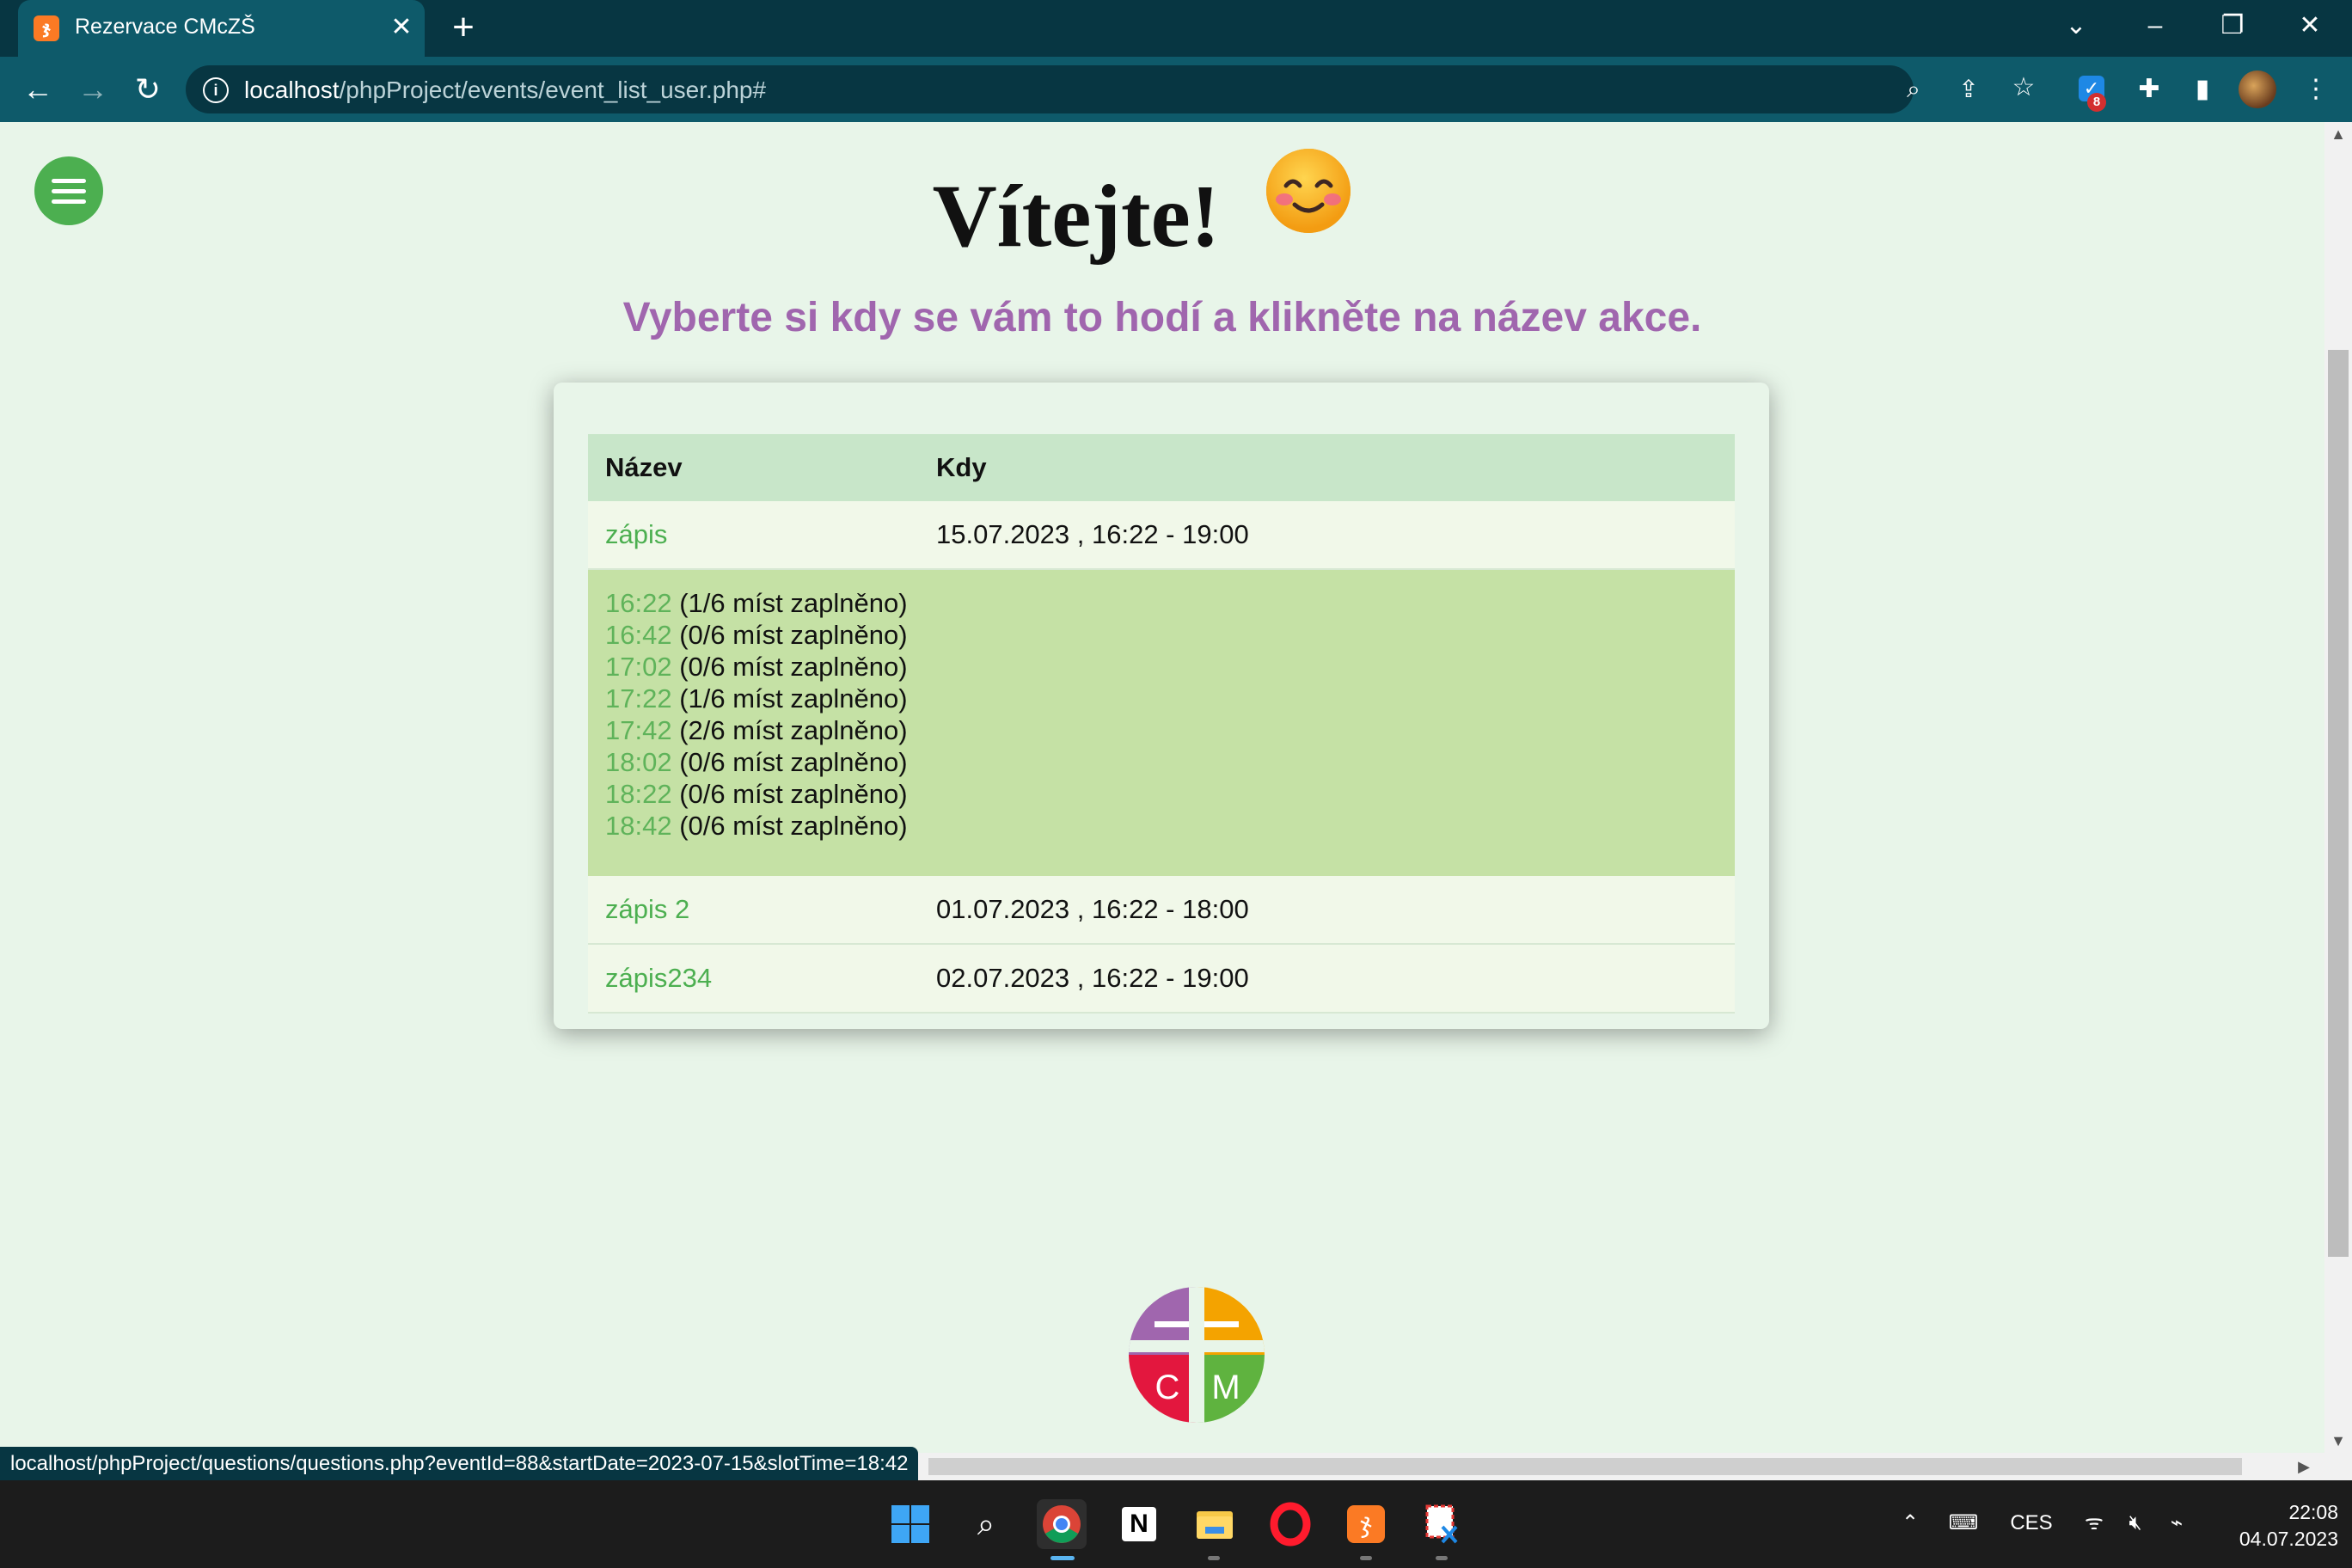  Describe the element at coordinates (638, 730) in the screenshot. I see `slot-time-link: 17:42` at that location.